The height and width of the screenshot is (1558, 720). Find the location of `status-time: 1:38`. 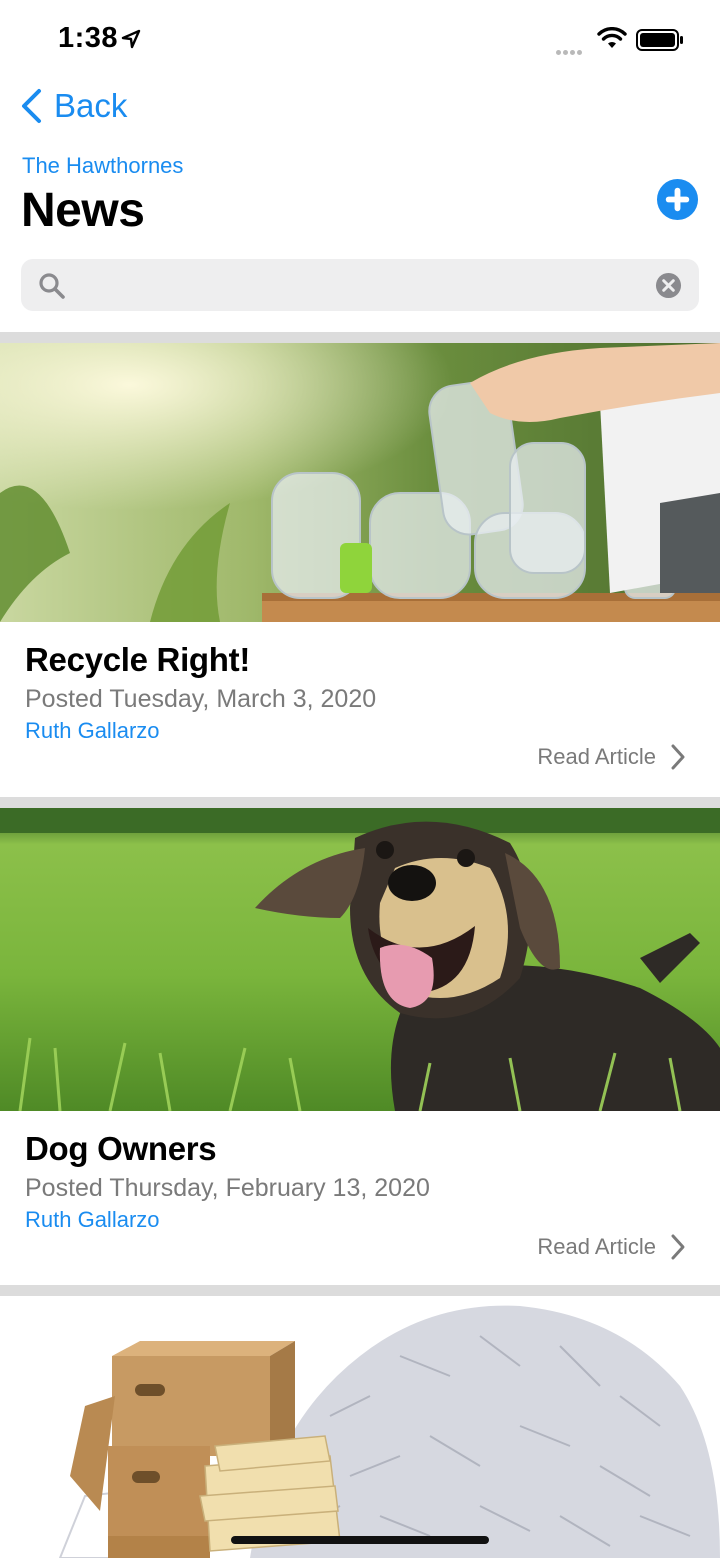

status-time: 1:38 is located at coordinates (88, 38).